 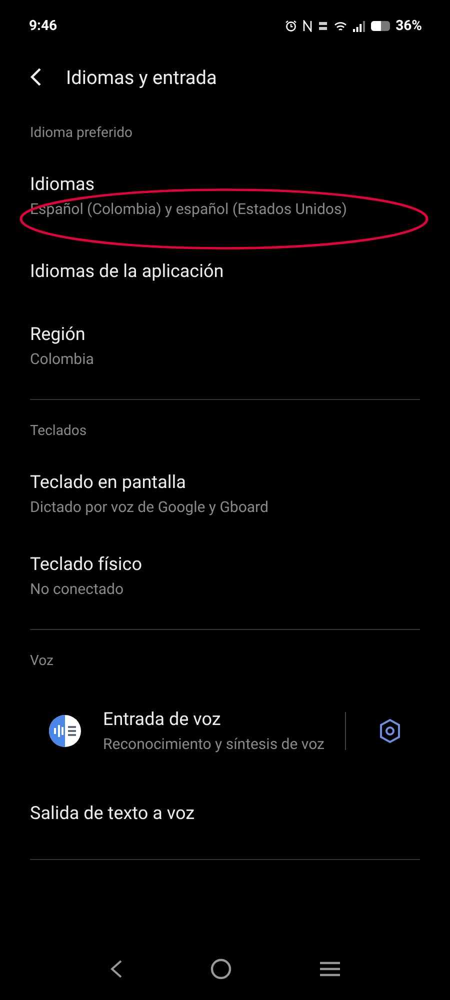 I want to click on setting-title: Teclado físico, so click(x=225, y=564).